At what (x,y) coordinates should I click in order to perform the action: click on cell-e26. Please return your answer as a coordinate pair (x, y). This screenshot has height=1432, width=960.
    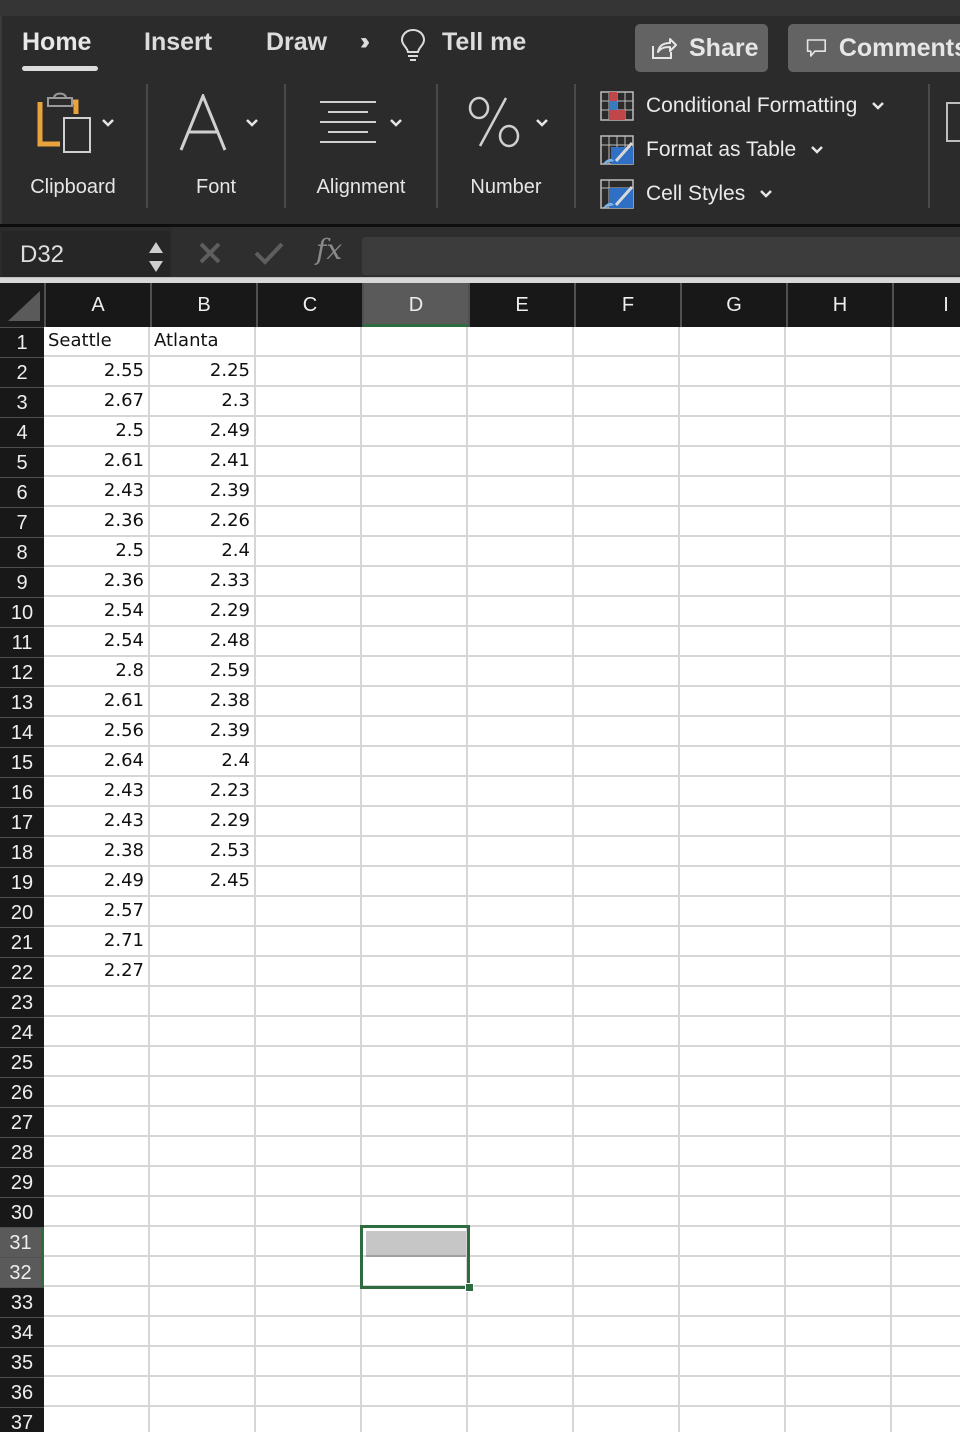
    Looking at the image, I should click on (521, 1092).